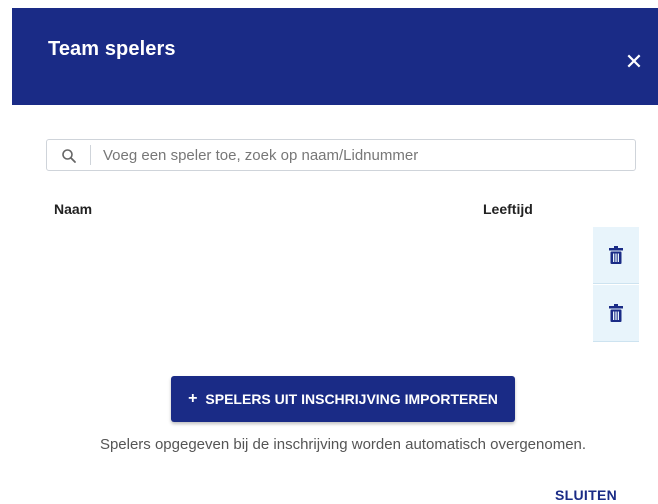 The height and width of the screenshot is (504, 658). What do you see at coordinates (586, 495) in the screenshot?
I see `close-button: SLUITEN` at bounding box center [586, 495].